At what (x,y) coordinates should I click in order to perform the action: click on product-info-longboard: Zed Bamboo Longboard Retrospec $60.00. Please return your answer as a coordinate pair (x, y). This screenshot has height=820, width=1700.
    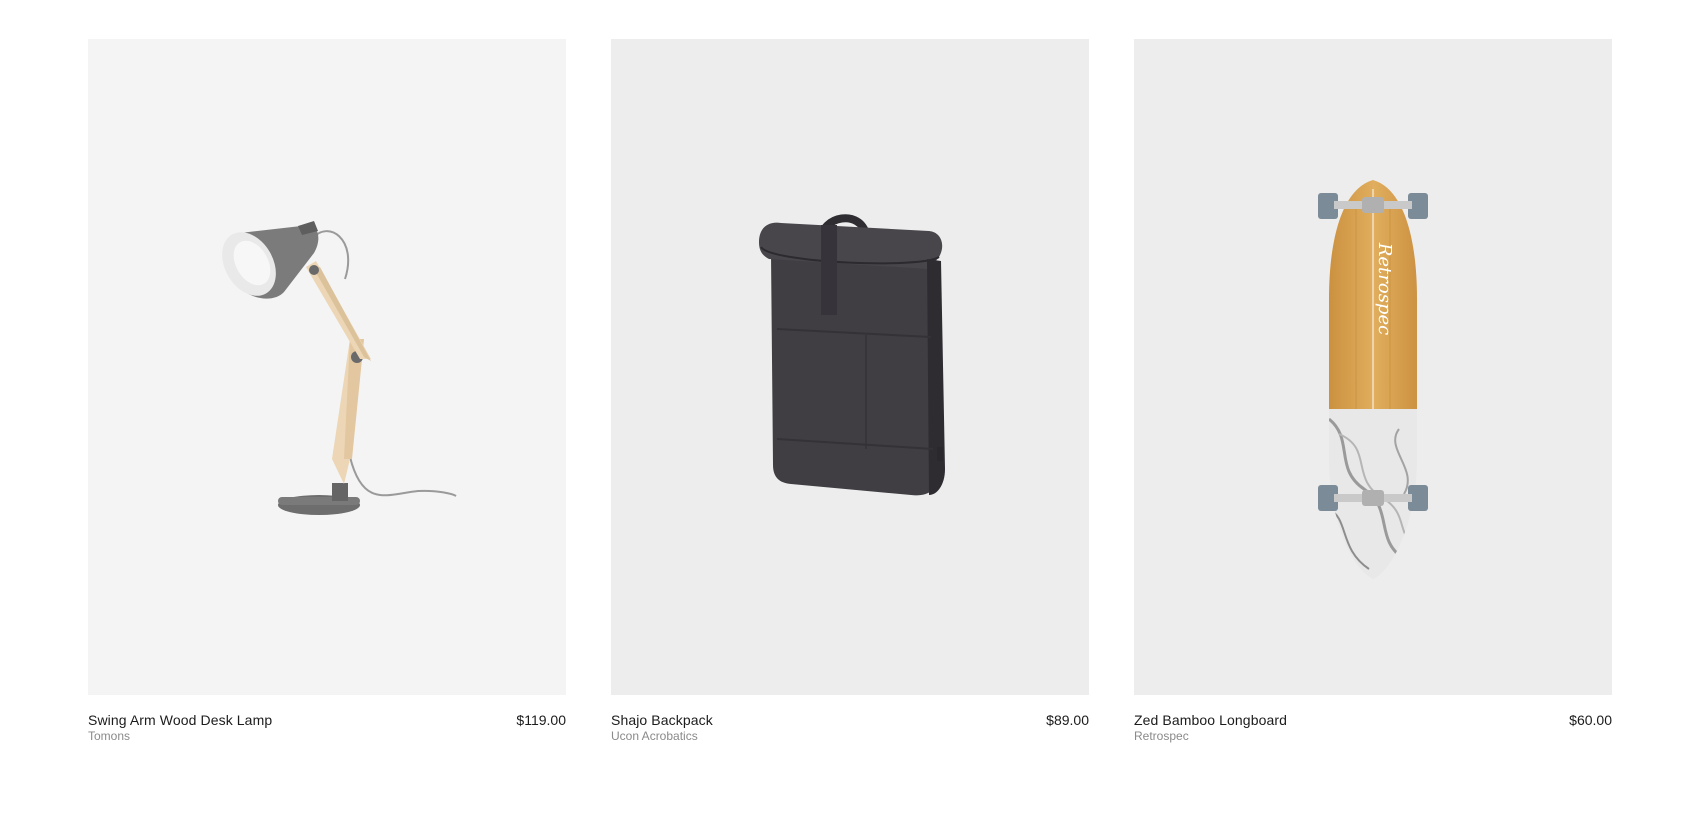
    Looking at the image, I should click on (1373, 727).